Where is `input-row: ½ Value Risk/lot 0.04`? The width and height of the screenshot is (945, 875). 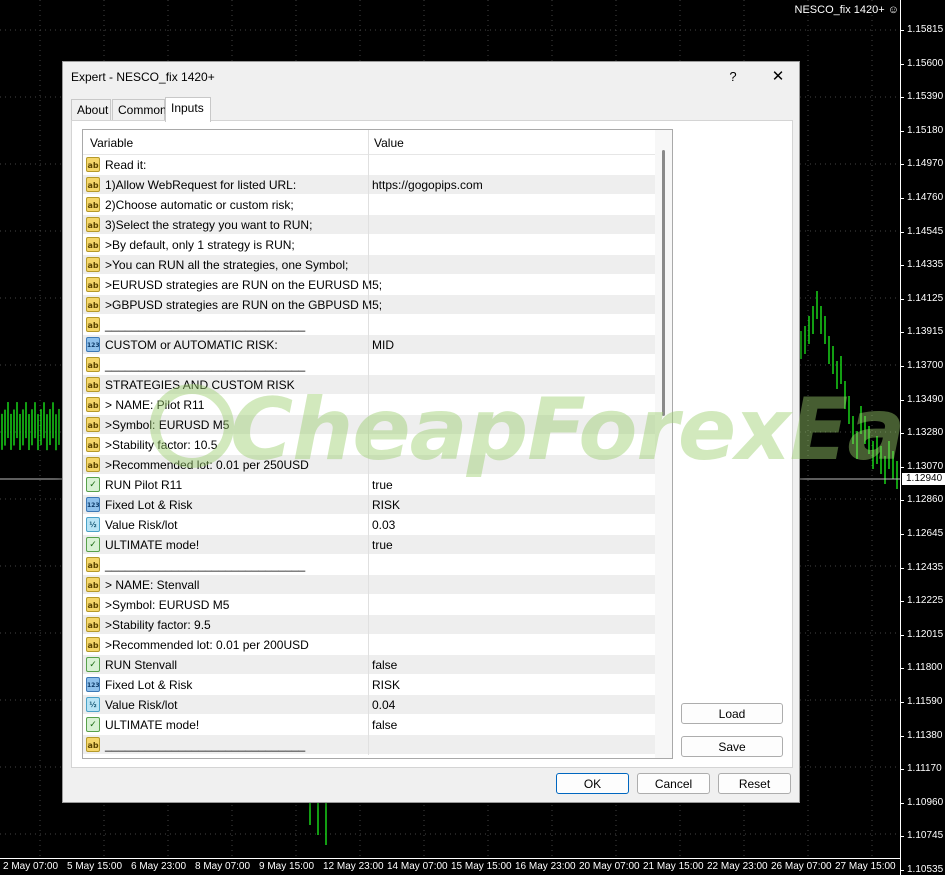 input-row: ½ Value Risk/lot 0.04 is located at coordinates (369, 705).